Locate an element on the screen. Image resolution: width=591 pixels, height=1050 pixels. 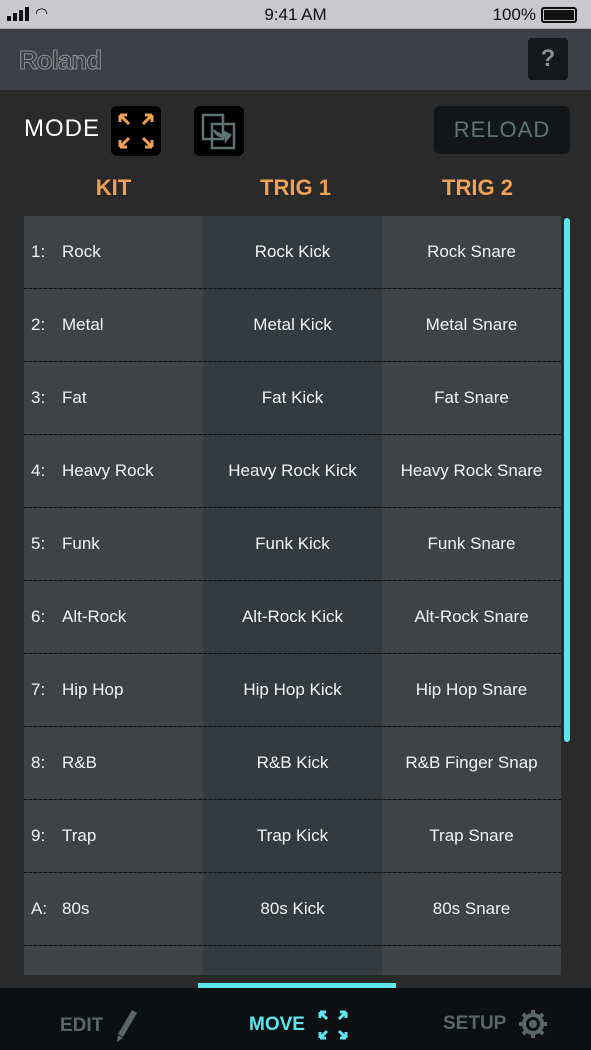
tab-label: MOVE is located at coordinates (277, 1024).